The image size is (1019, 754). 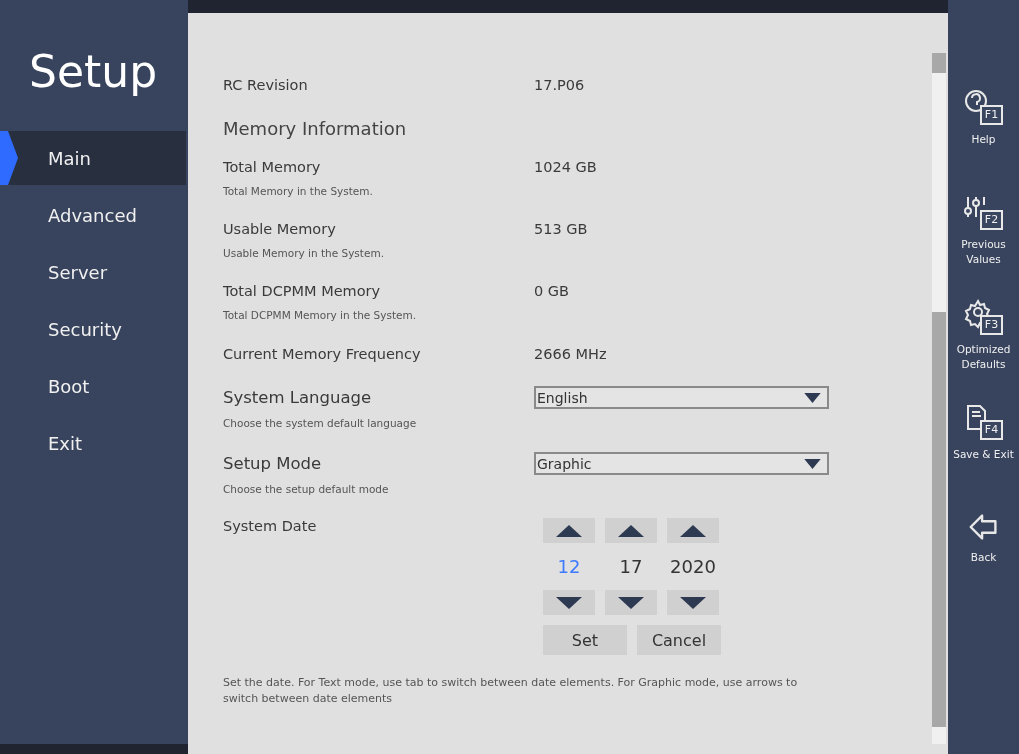 What do you see at coordinates (93, 158) in the screenshot?
I see `sidebar-tab: Main` at bounding box center [93, 158].